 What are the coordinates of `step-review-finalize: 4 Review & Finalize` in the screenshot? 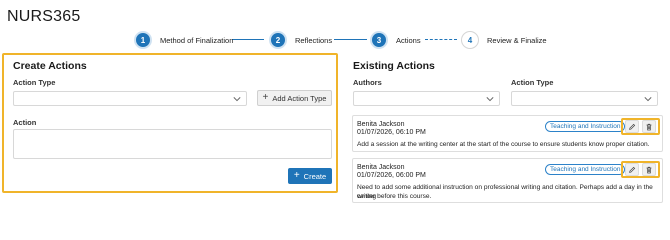 It's located at (504, 40).